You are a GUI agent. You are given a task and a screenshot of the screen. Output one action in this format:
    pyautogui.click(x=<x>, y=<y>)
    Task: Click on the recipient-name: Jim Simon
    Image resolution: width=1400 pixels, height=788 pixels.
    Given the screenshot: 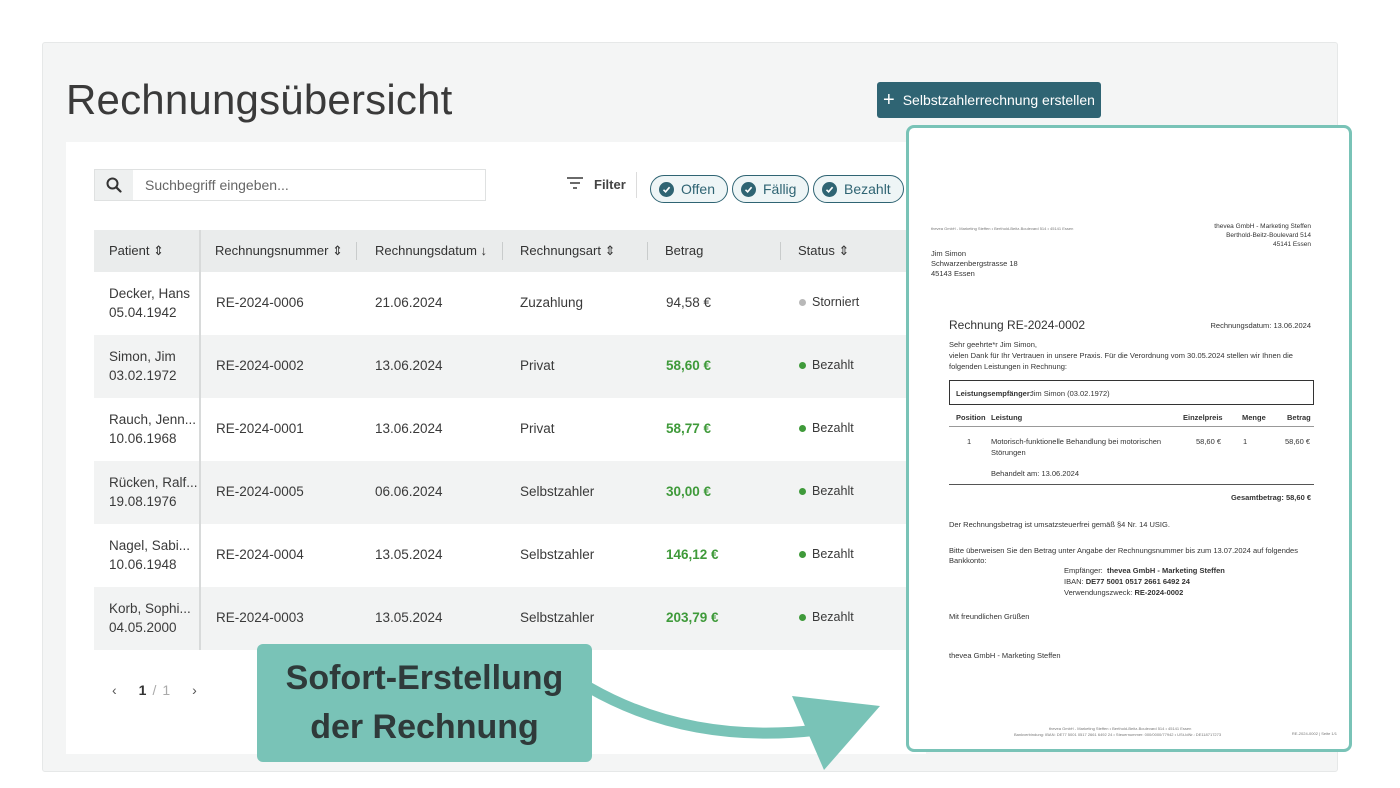 What is the action you would take?
    pyautogui.click(x=949, y=253)
    